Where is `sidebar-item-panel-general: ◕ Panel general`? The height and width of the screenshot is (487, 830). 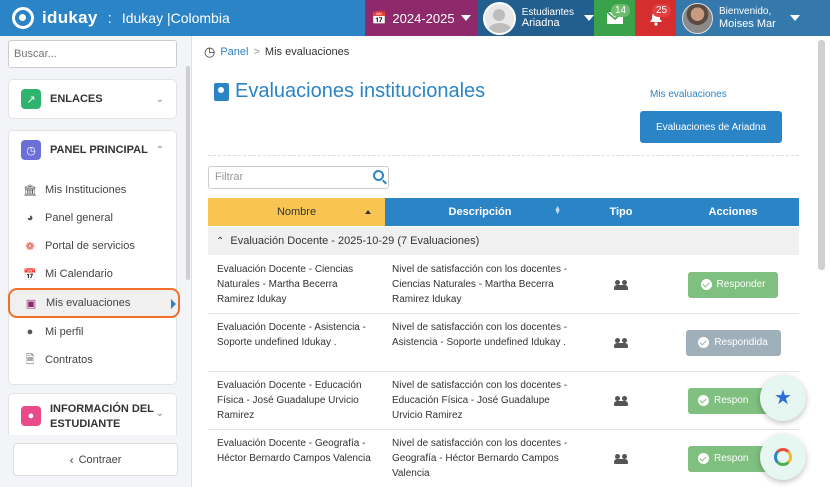
sidebar-item-panel-general: ◕ Panel general is located at coordinates (92, 218).